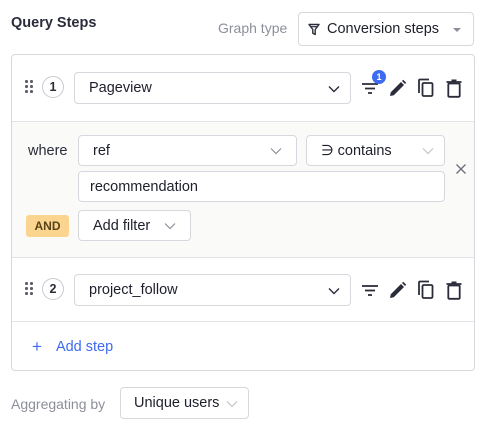 This screenshot has width=487, height=434. What do you see at coordinates (37, 346) in the screenshot?
I see `plus-icon: +` at bounding box center [37, 346].